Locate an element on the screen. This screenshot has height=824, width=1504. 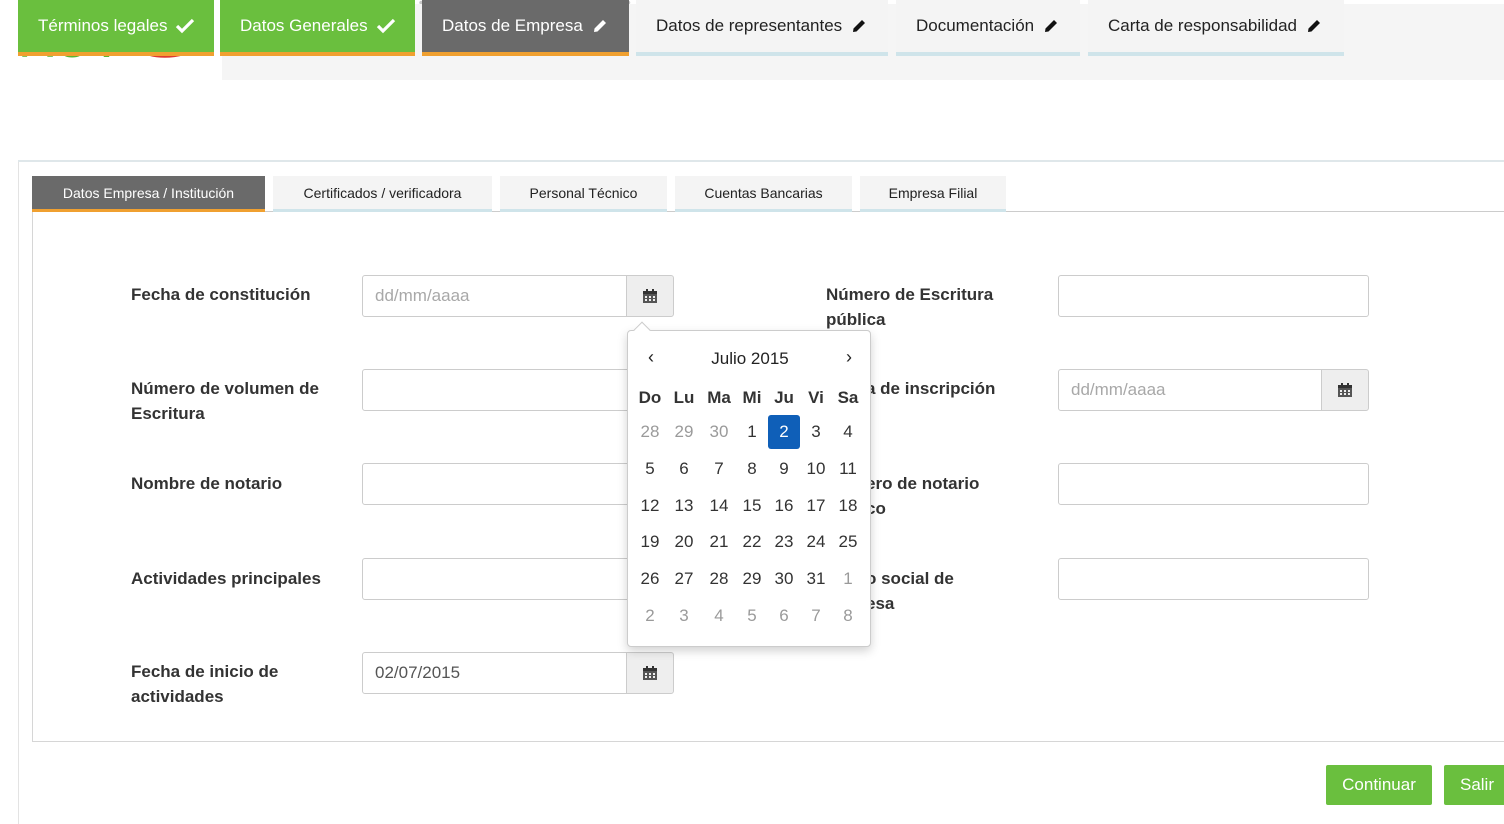
tab-label: Datos de representantes is located at coordinates (749, 25).